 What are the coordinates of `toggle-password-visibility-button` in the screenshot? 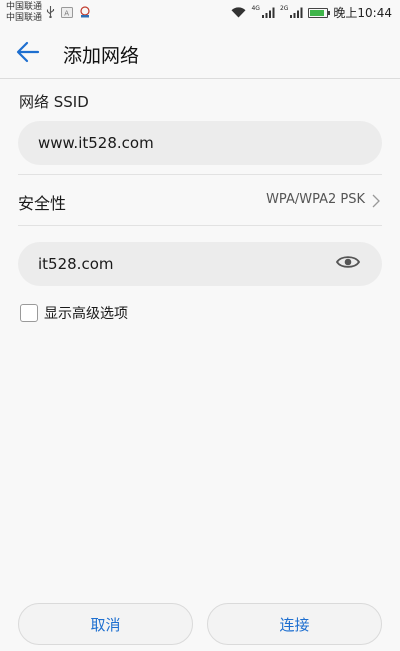 It's located at (348, 264).